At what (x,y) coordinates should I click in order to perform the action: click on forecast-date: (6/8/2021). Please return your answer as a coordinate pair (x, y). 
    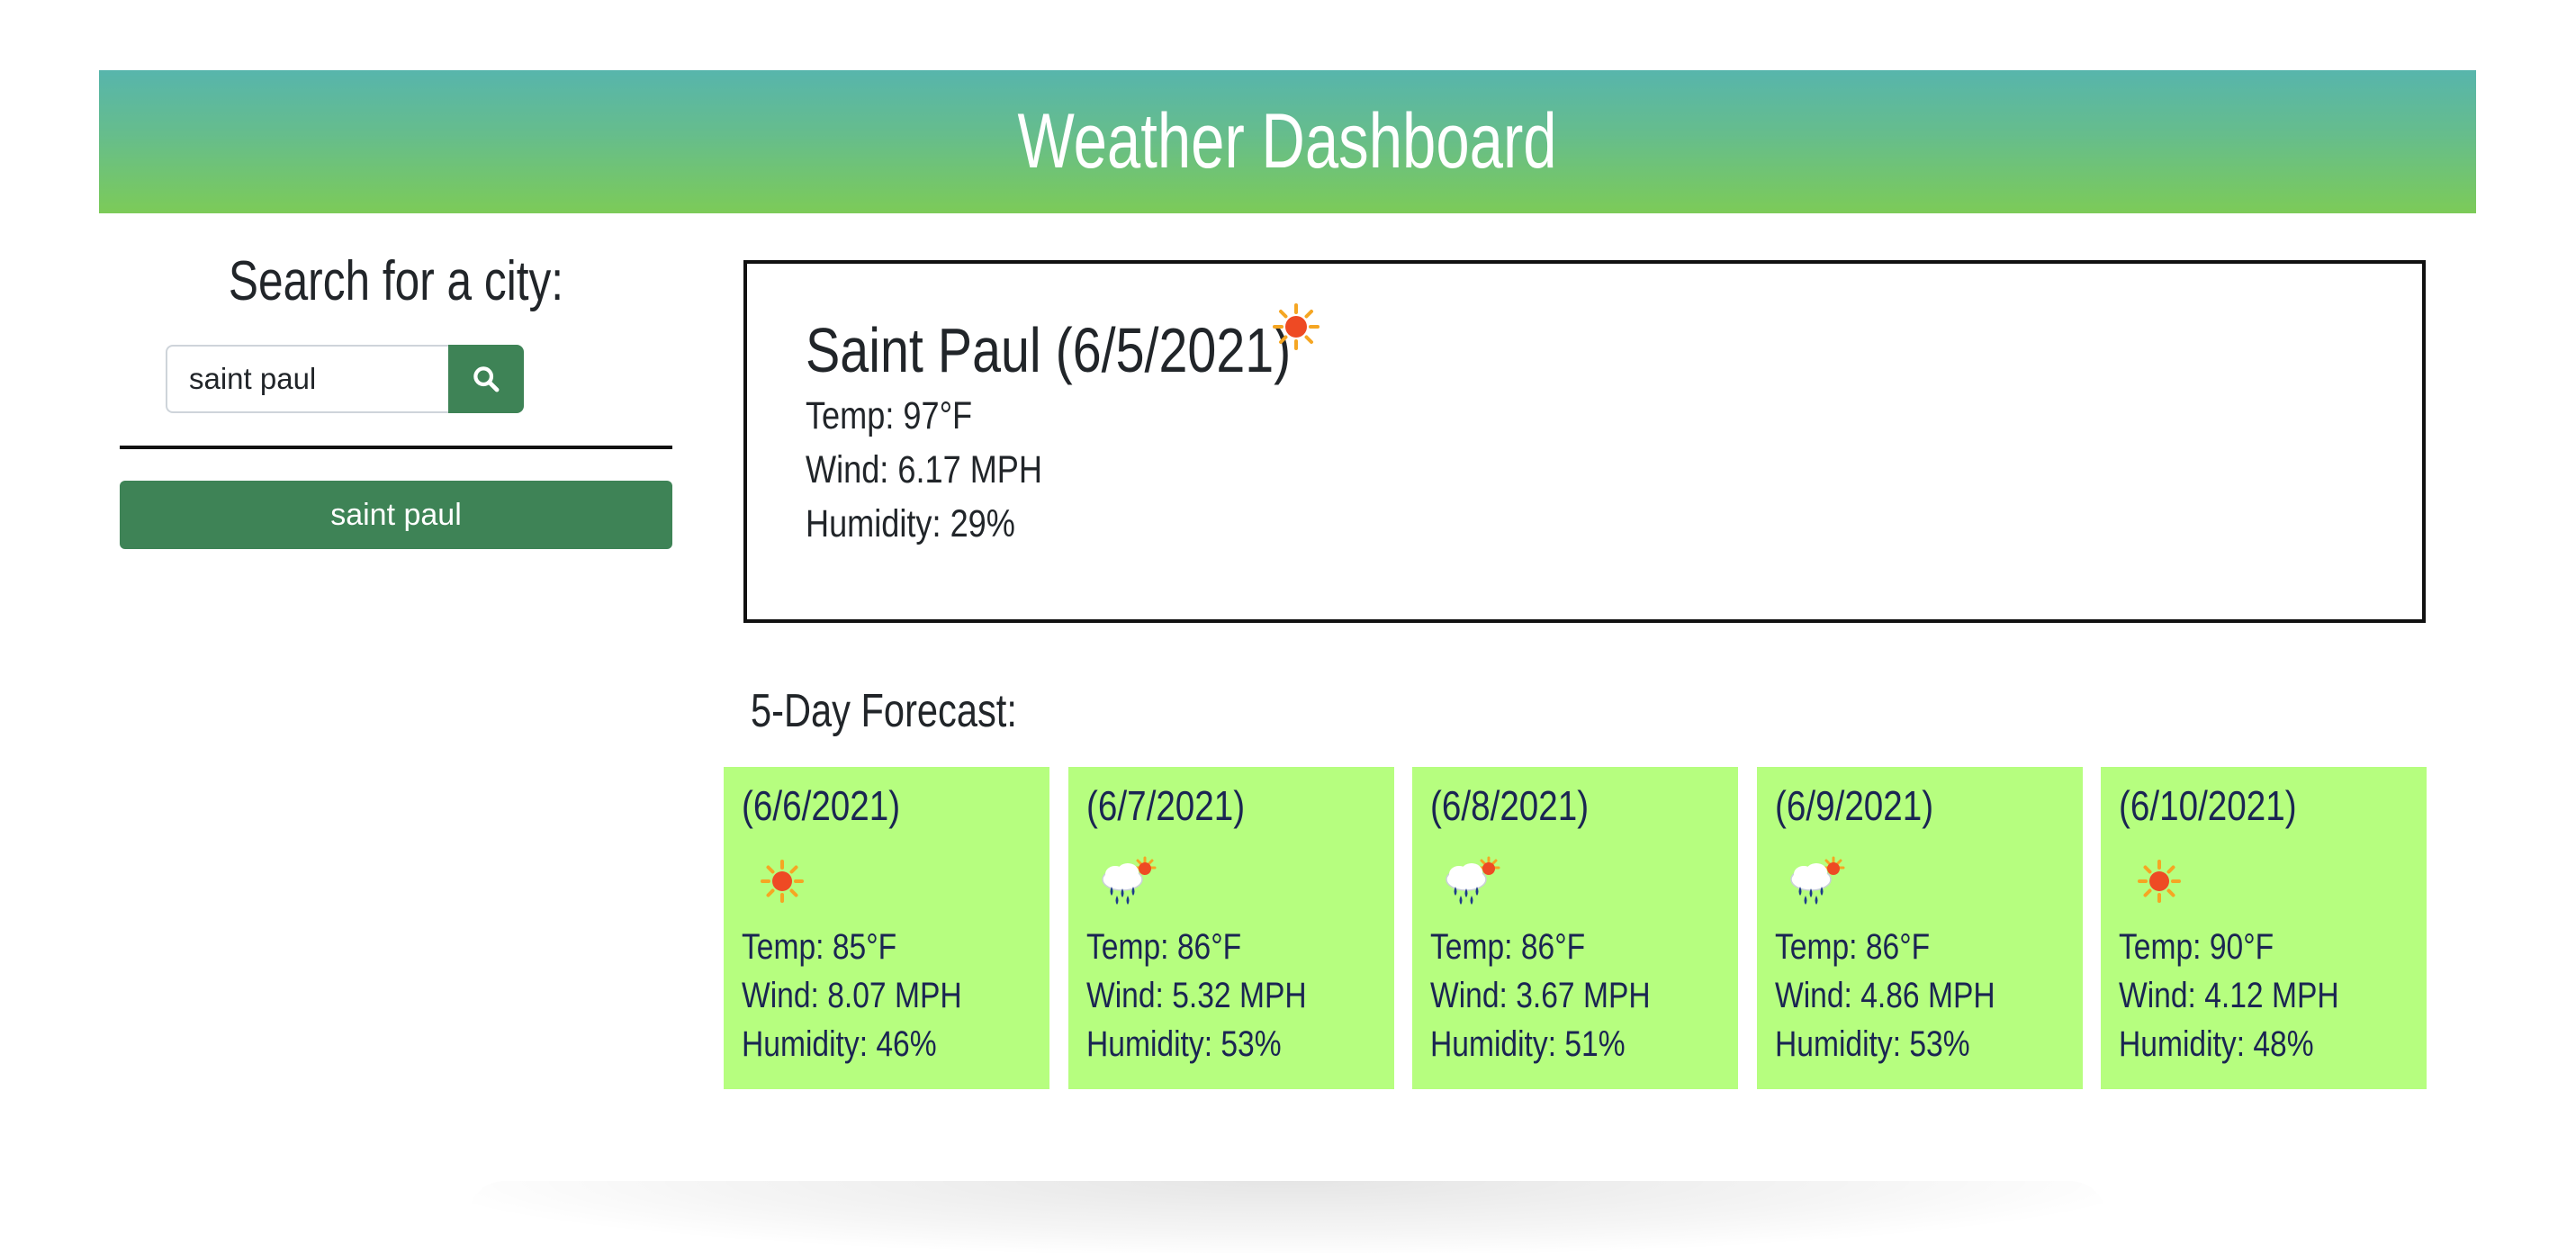
    Looking at the image, I should click on (1510, 805).